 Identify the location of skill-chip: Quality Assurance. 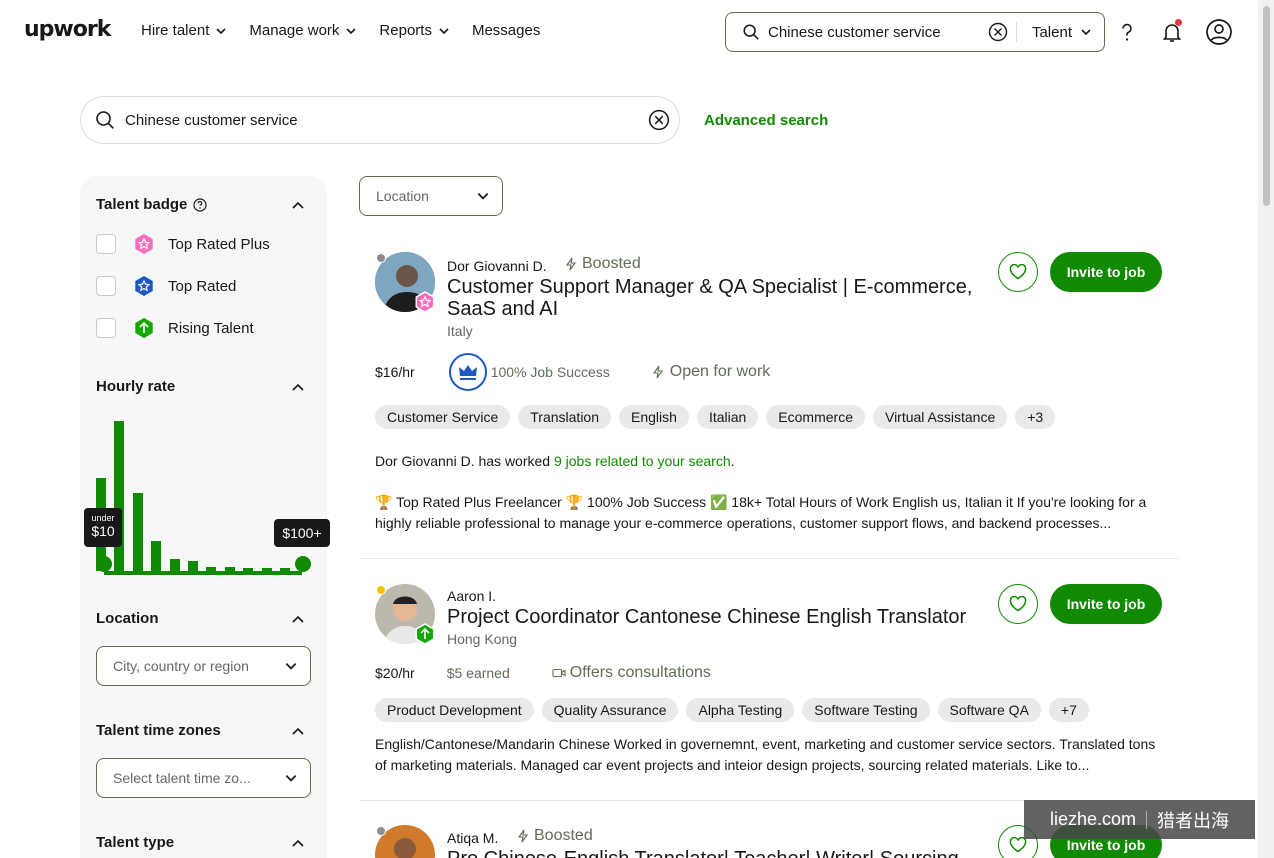
(610, 710).